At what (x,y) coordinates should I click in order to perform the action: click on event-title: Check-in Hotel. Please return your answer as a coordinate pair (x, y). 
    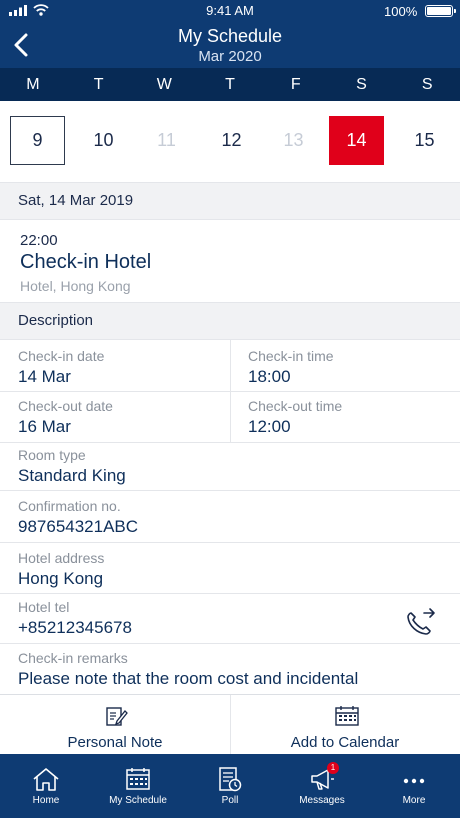
    Looking at the image, I should click on (86, 262).